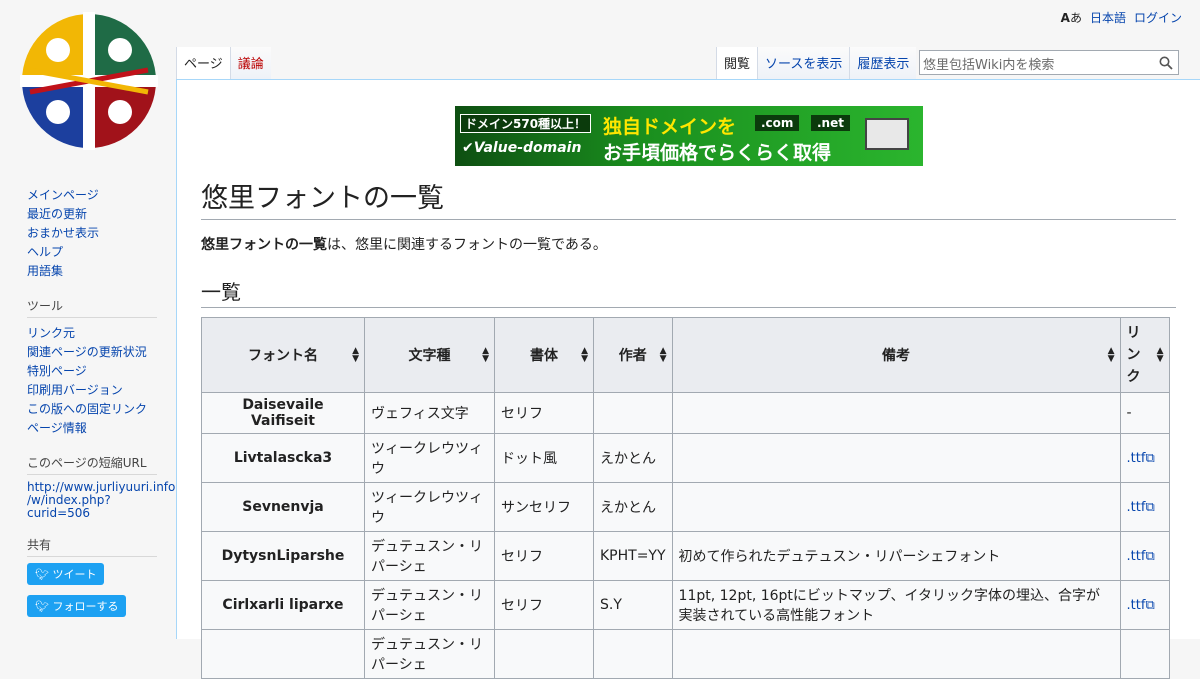 This screenshot has width=1200, height=679. What do you see at coordinates (45, 252) in the screenshot?
I see `sidebar-link: ヘルプ` at bounding box center [45, 252].